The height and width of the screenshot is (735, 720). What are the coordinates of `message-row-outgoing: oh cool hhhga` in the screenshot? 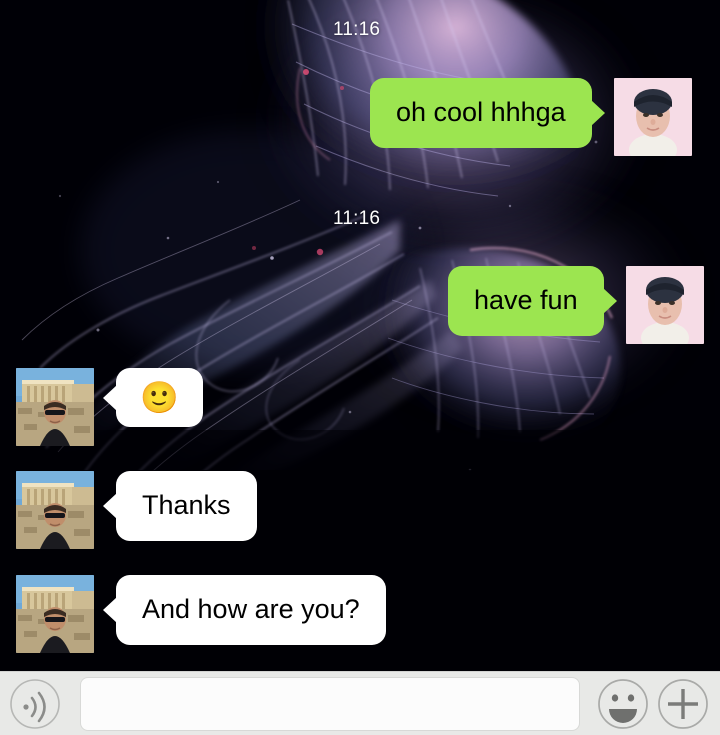 It's located at (531, 117).